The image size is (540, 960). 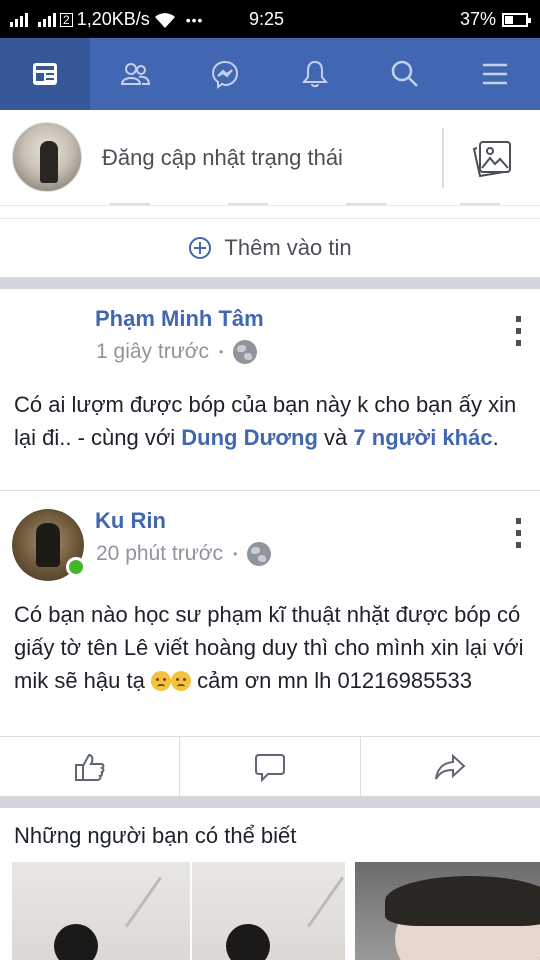 I want to click on post-time: 20 phút trước, so click(x=159, y=554).